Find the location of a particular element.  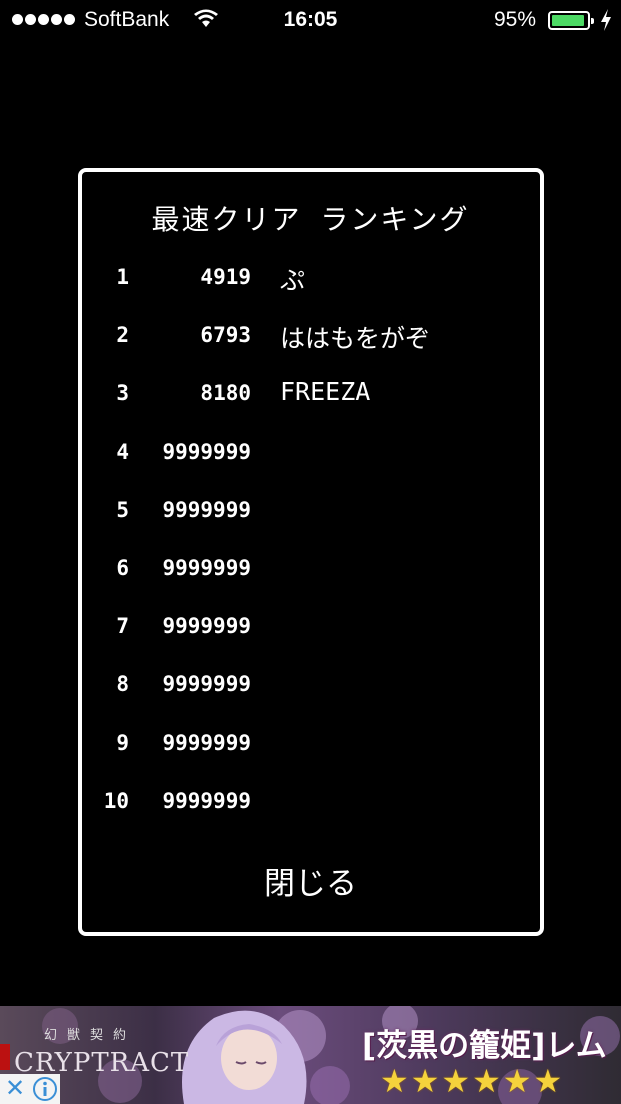

ranking-player-name: ははもをがぞ is located at coordinates (355, 339).